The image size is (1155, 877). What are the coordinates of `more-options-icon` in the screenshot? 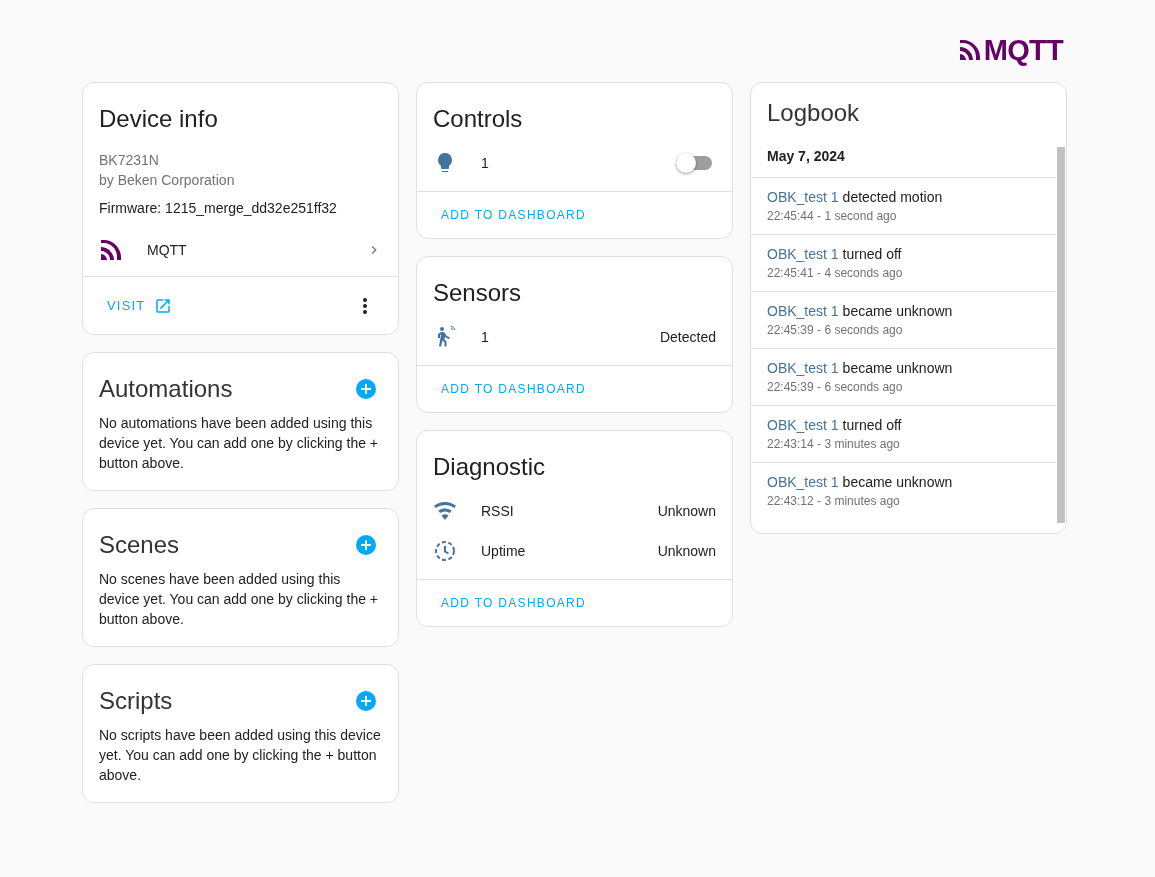 It's located at (365, 305).